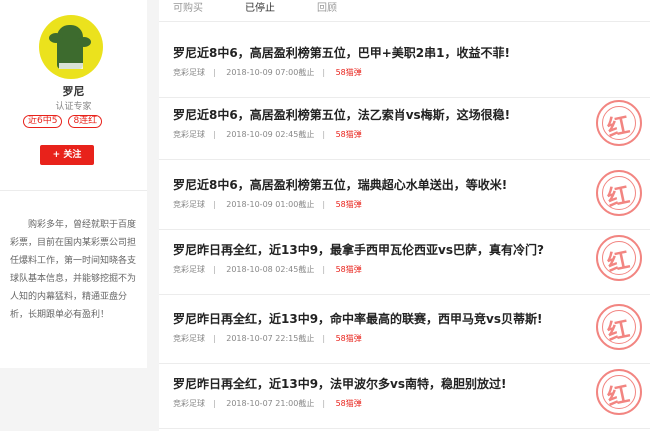  I want to click on article-meta: 竞彩足球 | 2018-10-09 07:00截止 | 58猫弹, so click(267, 72).